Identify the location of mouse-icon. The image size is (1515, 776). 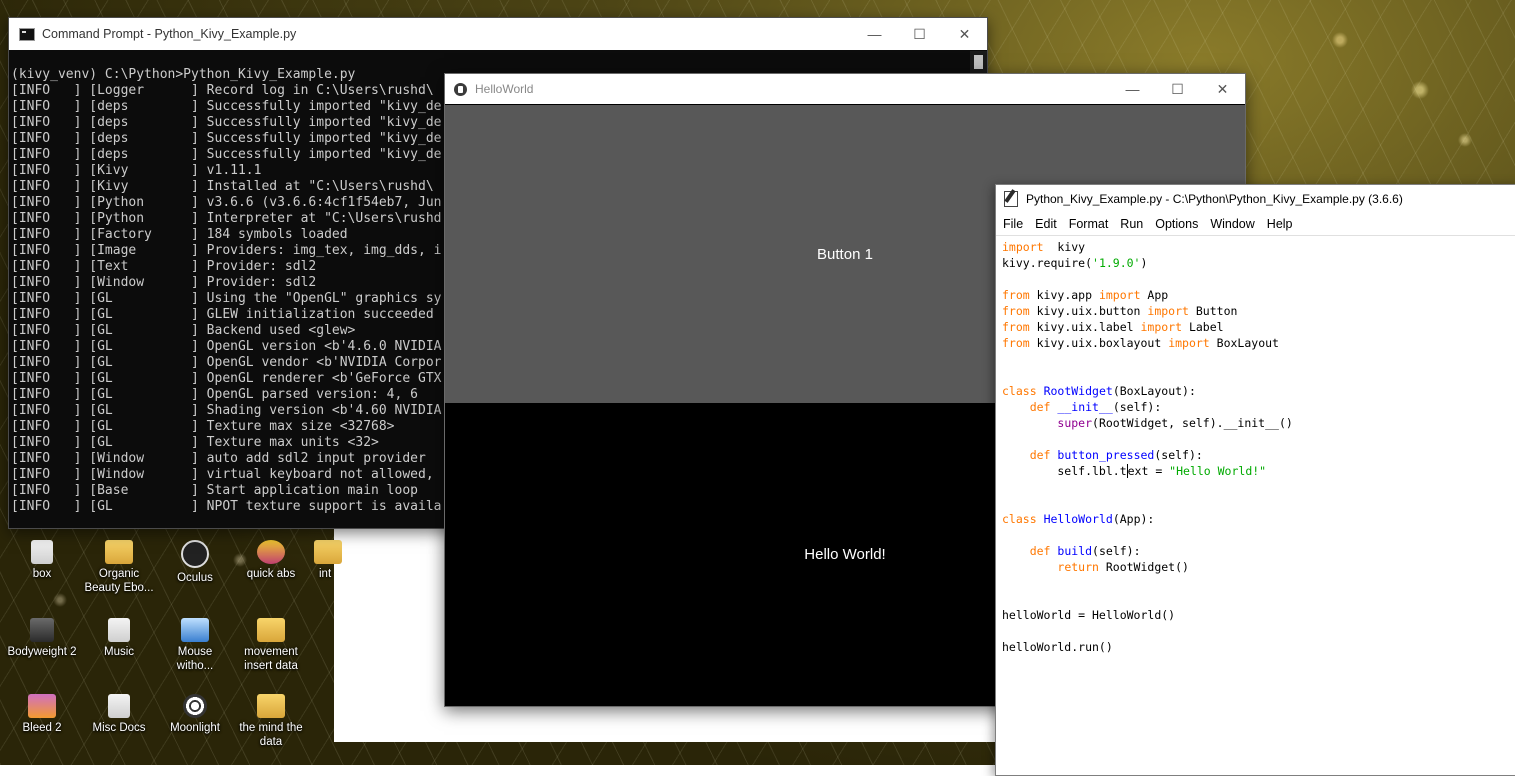
(195, 630).